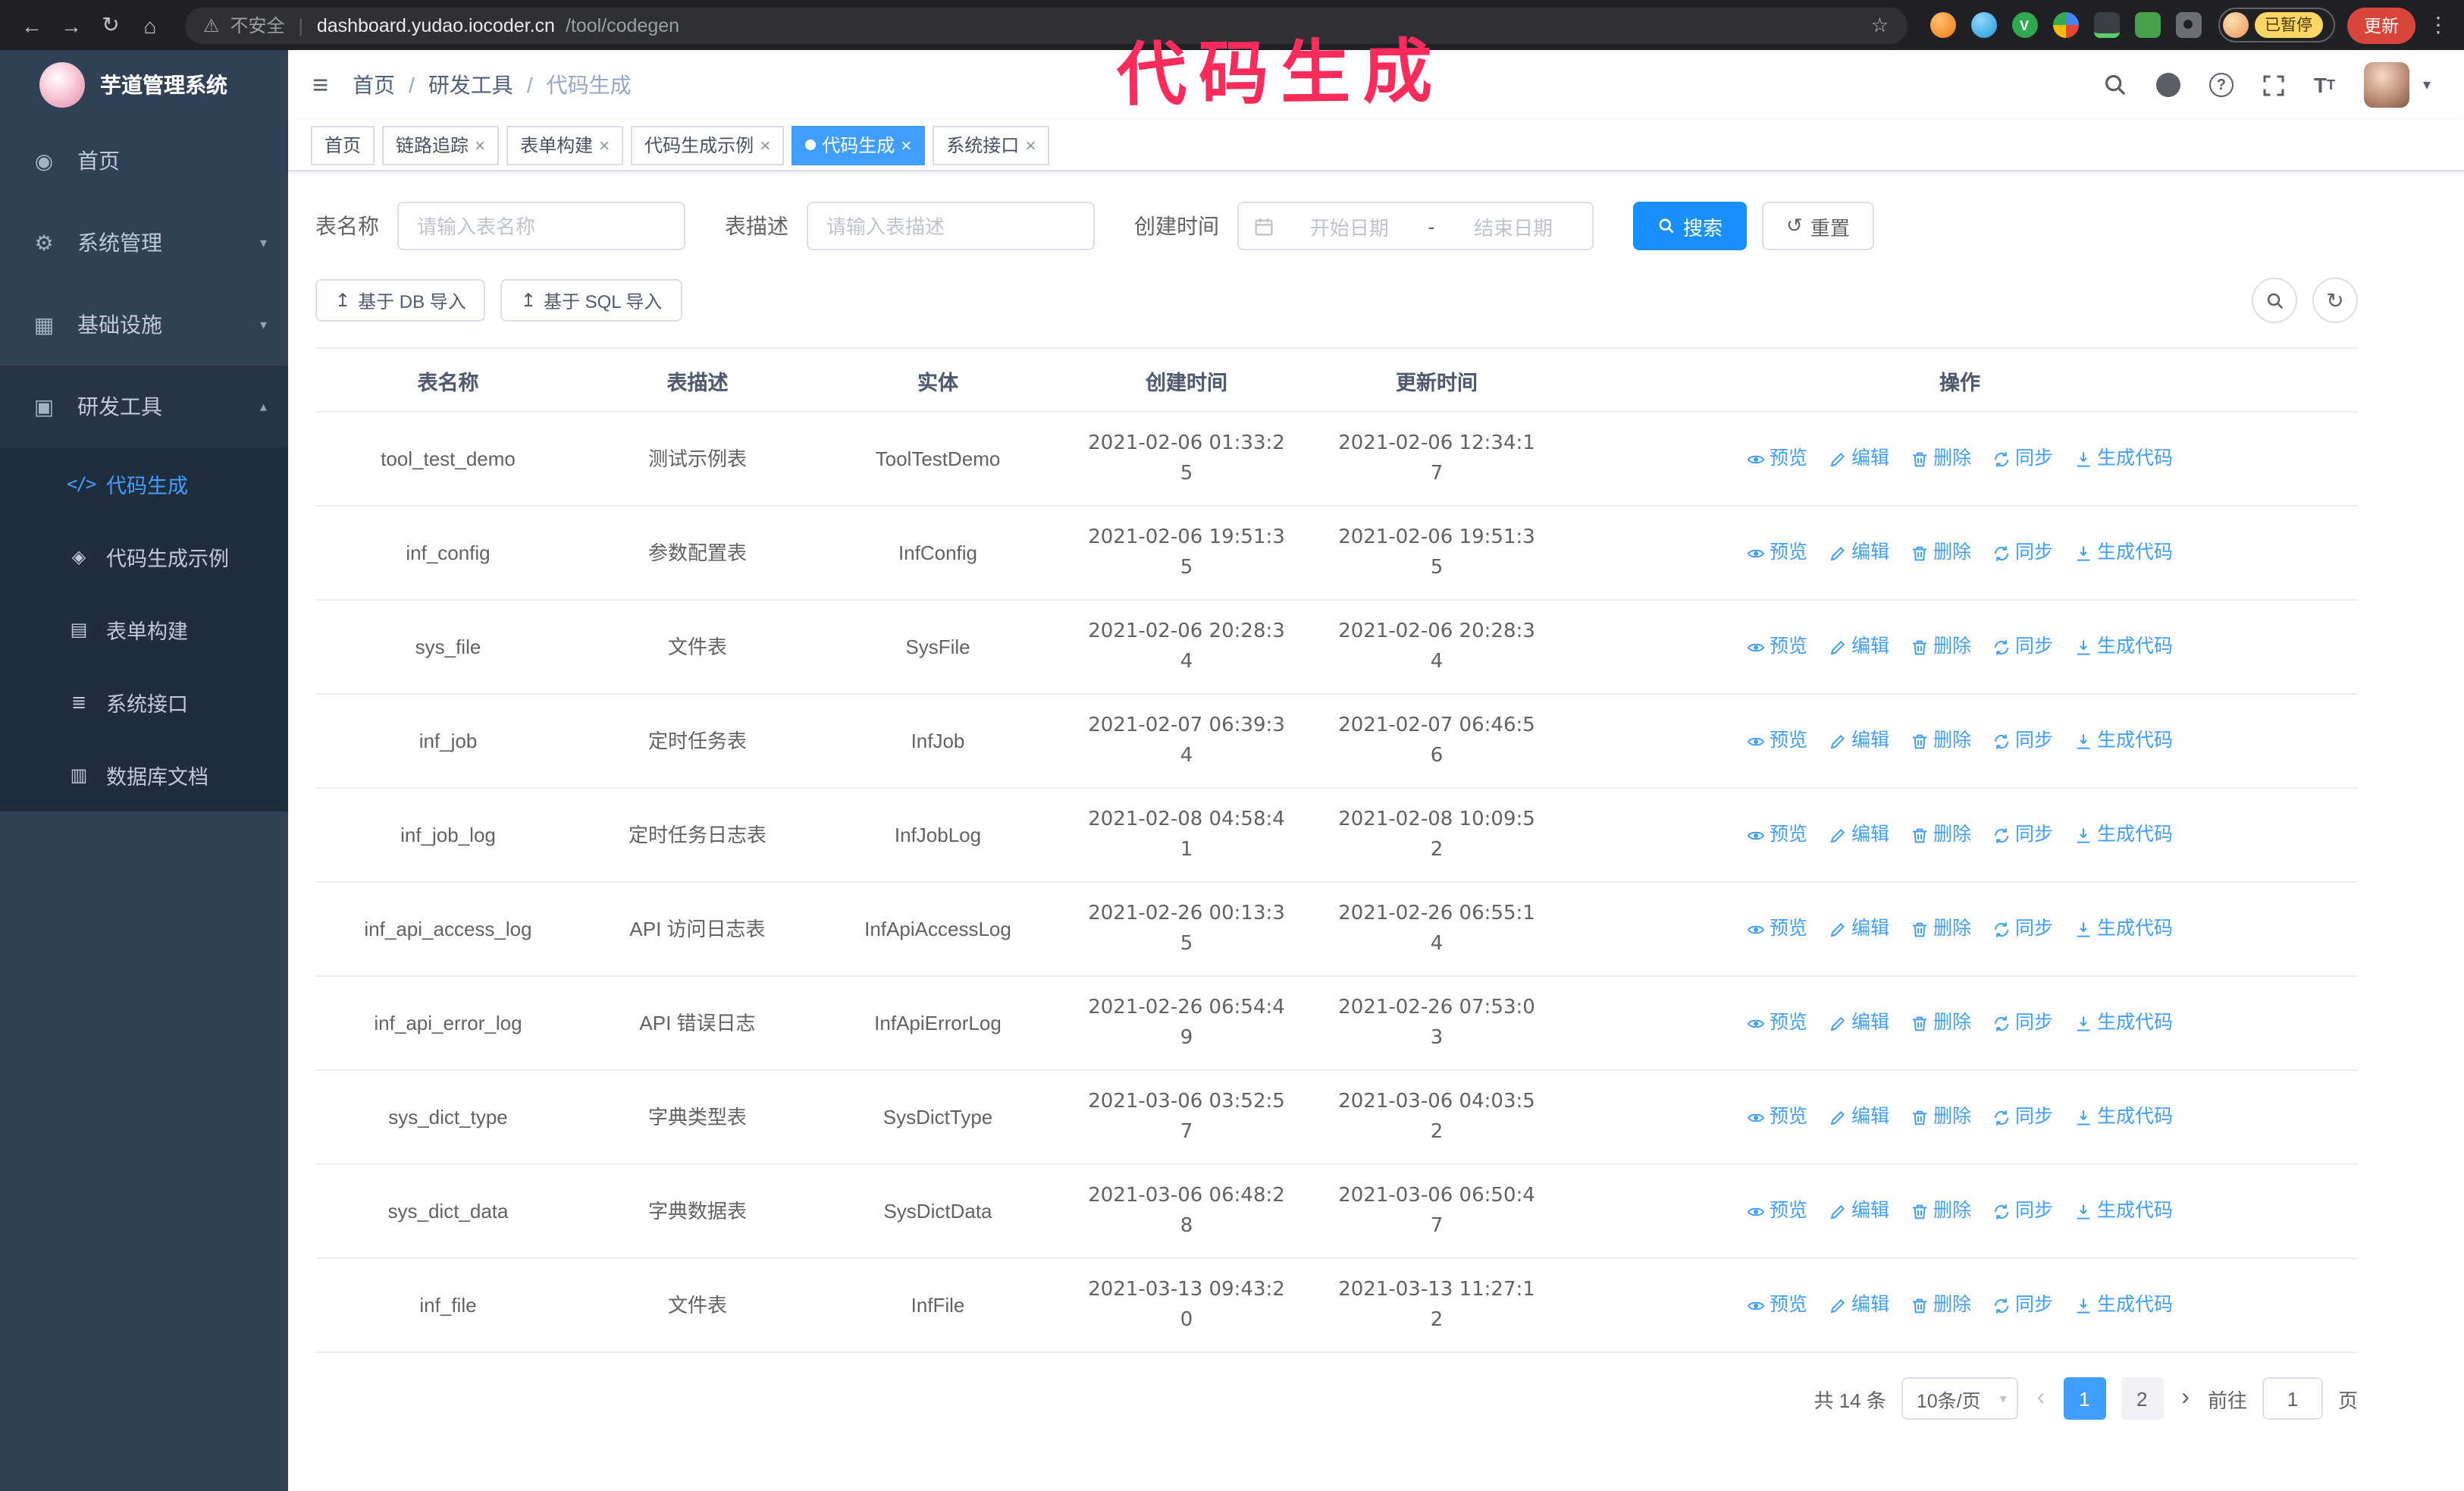  Describe the element at coordinates (708, 145) in the screenshot. I see `tab-codegen-example: 代码生成示例 ×` at that location.